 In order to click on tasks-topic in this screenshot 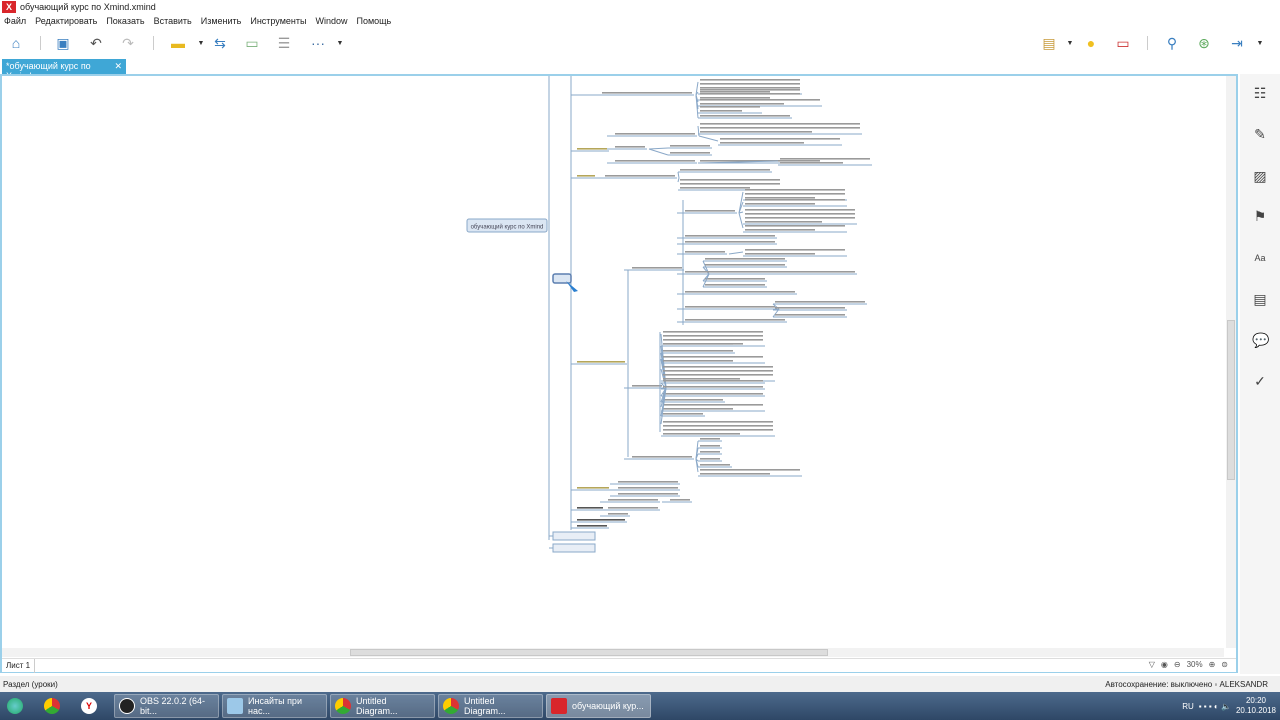, I will do `click(574, 548)`.